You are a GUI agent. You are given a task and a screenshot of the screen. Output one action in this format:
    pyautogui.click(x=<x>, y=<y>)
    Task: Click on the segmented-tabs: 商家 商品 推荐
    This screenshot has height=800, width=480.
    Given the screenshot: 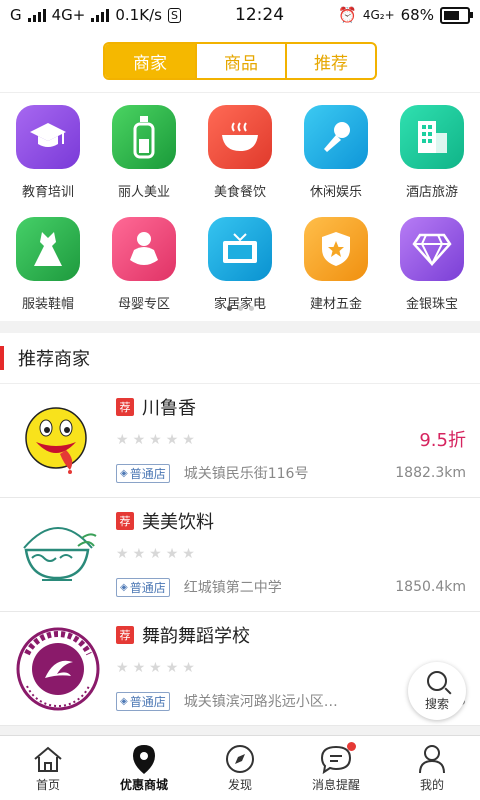 What is the action you would take?
    pyautogui.click(x=240, y=61)
    